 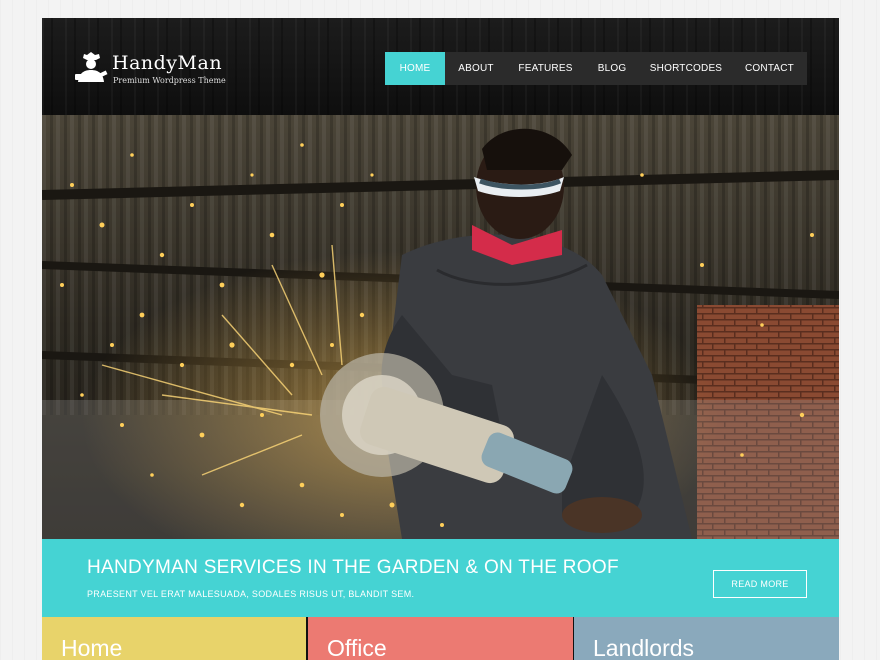 I want to click on tile-home-label: Home, so click(x=92, y=647).